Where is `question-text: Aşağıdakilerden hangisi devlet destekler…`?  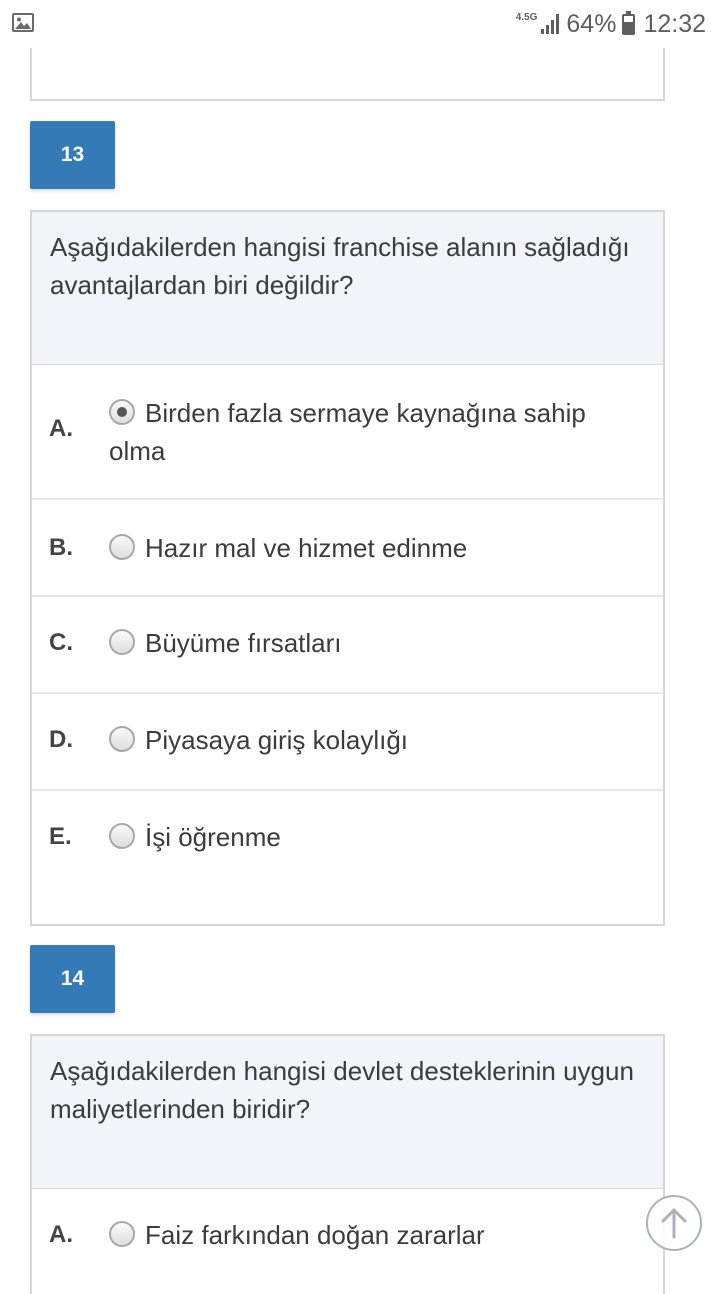 question-text: Aşağıdakilerden hangisi devlet destekler… is located at coordinates (342, 1090).